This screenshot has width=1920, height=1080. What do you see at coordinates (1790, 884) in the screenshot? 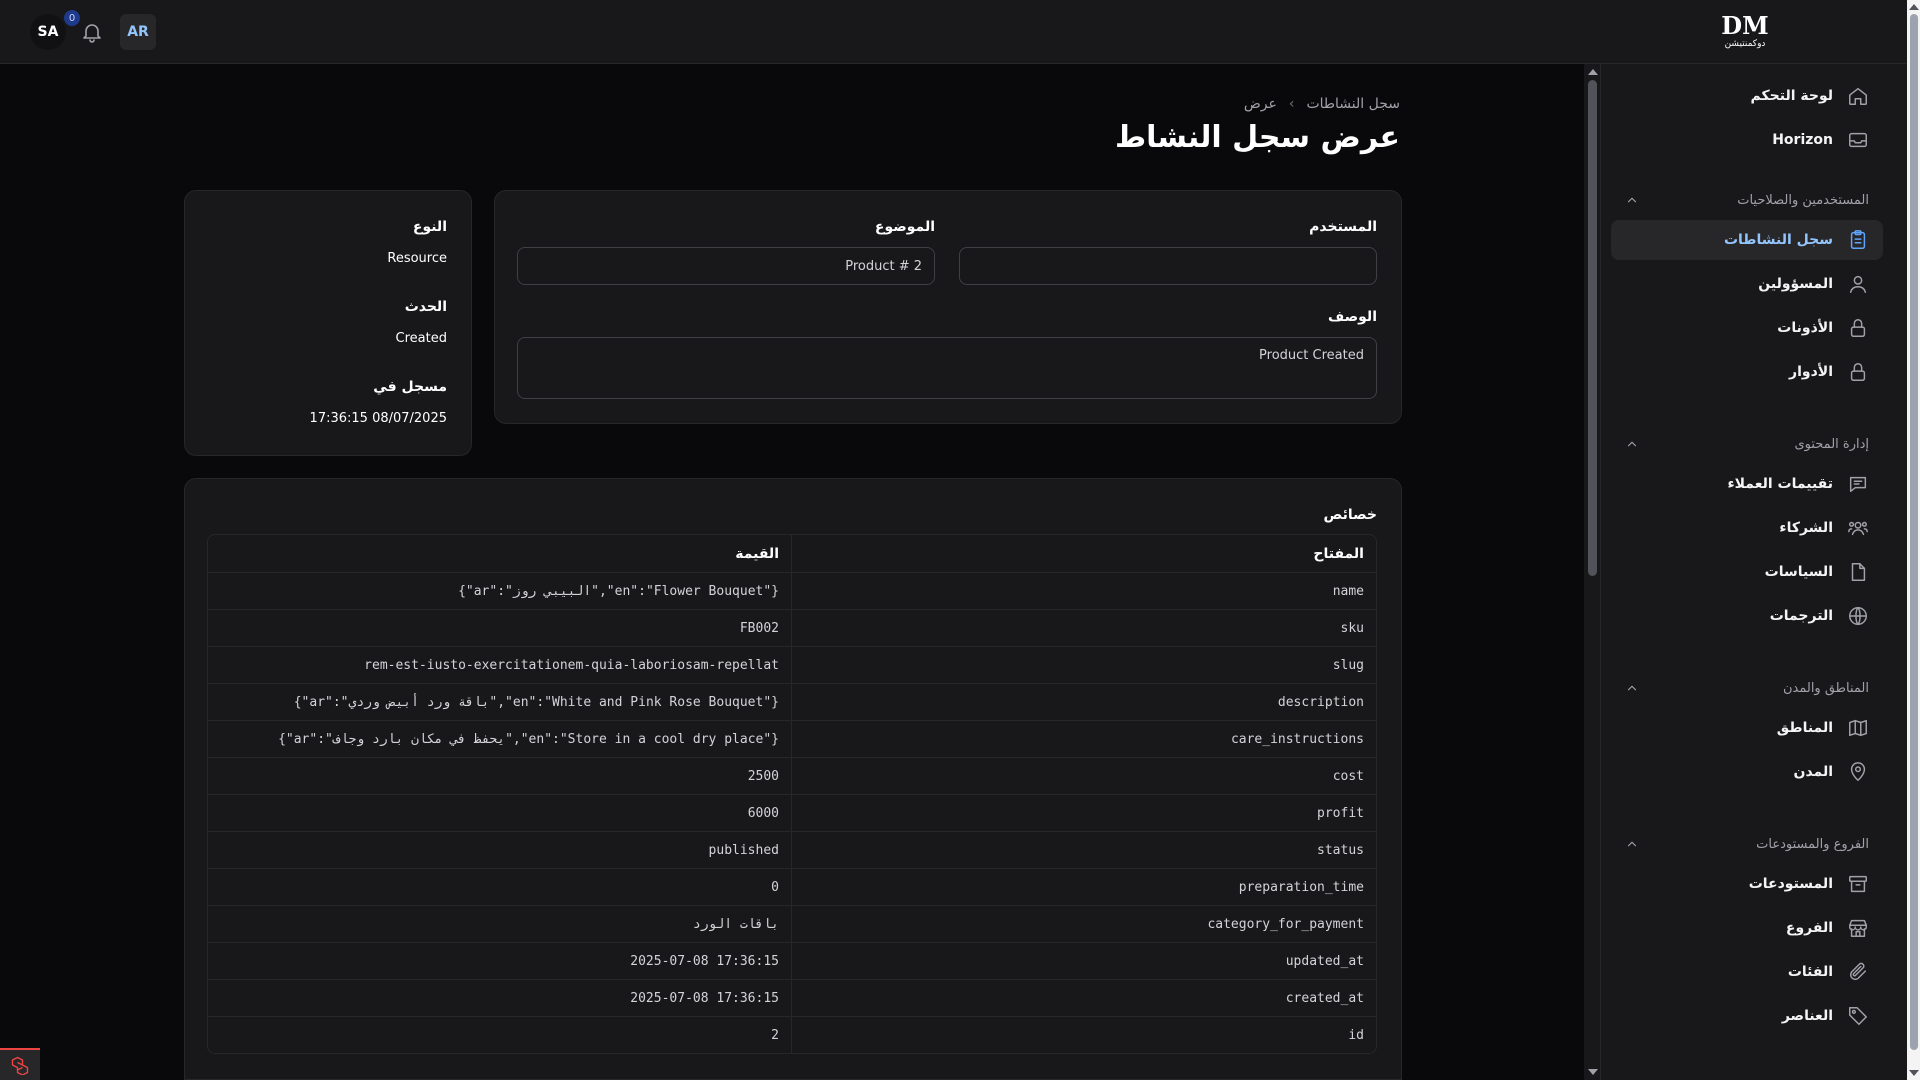
I see `sidebar-item-label: المستودعات` at bounding box center [1790, 884].